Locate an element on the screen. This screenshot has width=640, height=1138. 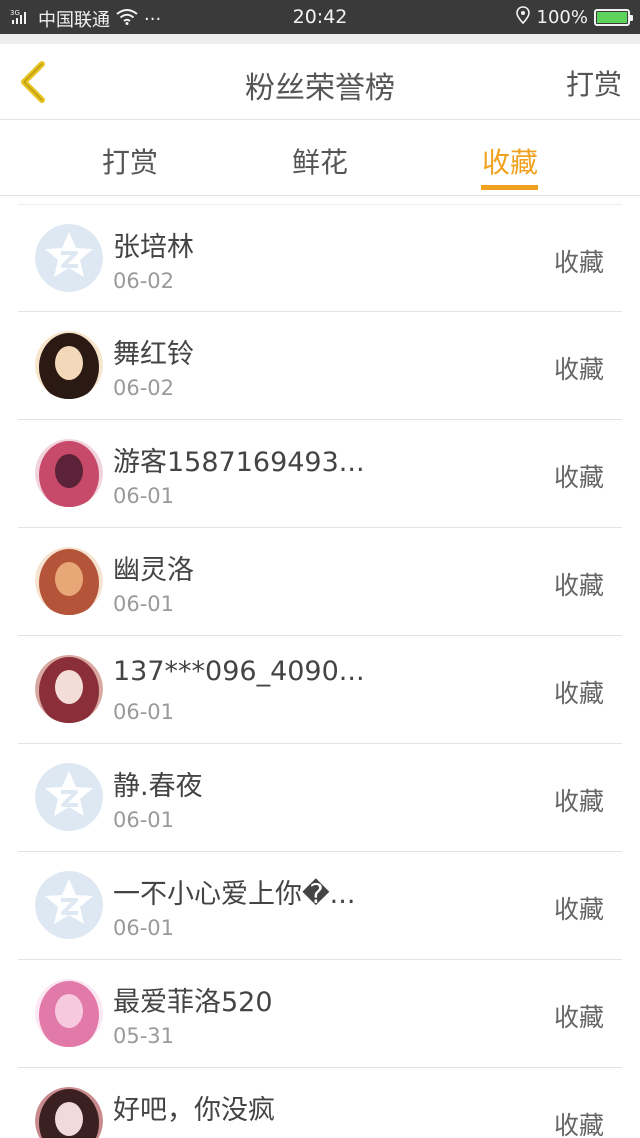
list-item: 张培林 06-02 收藏 is located at coordinates (320, 258).